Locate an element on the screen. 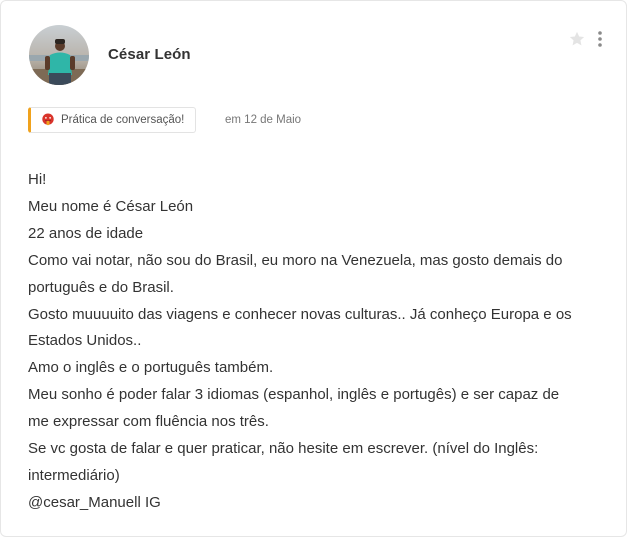  avatar is located at coordinates (59, 55).